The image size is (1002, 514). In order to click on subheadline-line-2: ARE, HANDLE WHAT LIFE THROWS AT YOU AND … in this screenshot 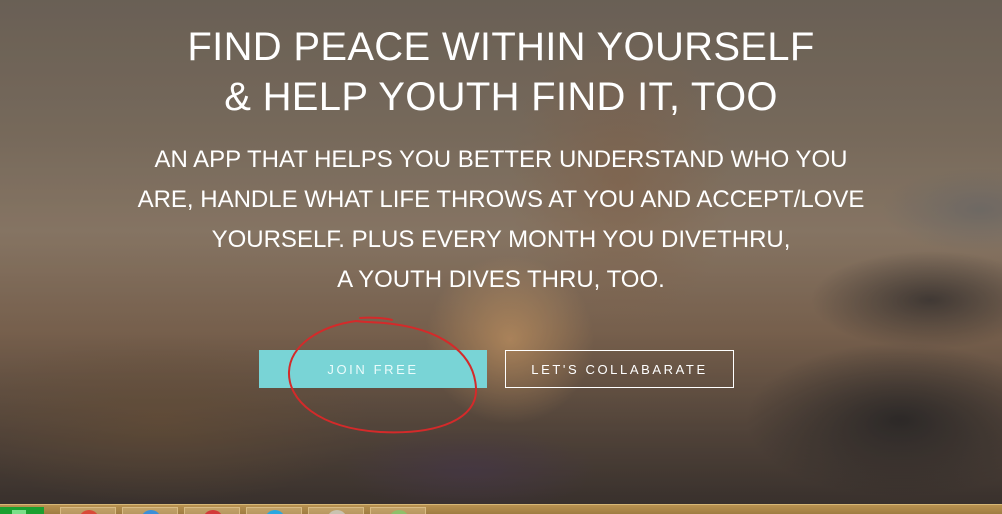, I will do `click(501, 199)`.